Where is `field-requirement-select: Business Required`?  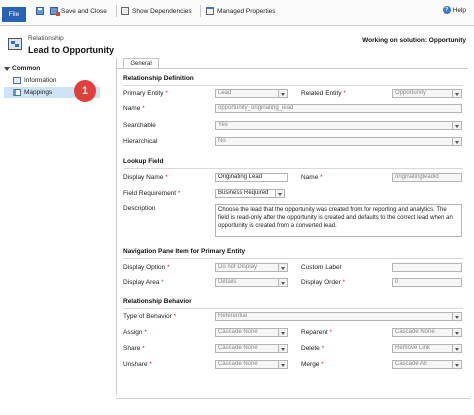 field-requirement-select: Business Required is located at coordinates (250, 193).